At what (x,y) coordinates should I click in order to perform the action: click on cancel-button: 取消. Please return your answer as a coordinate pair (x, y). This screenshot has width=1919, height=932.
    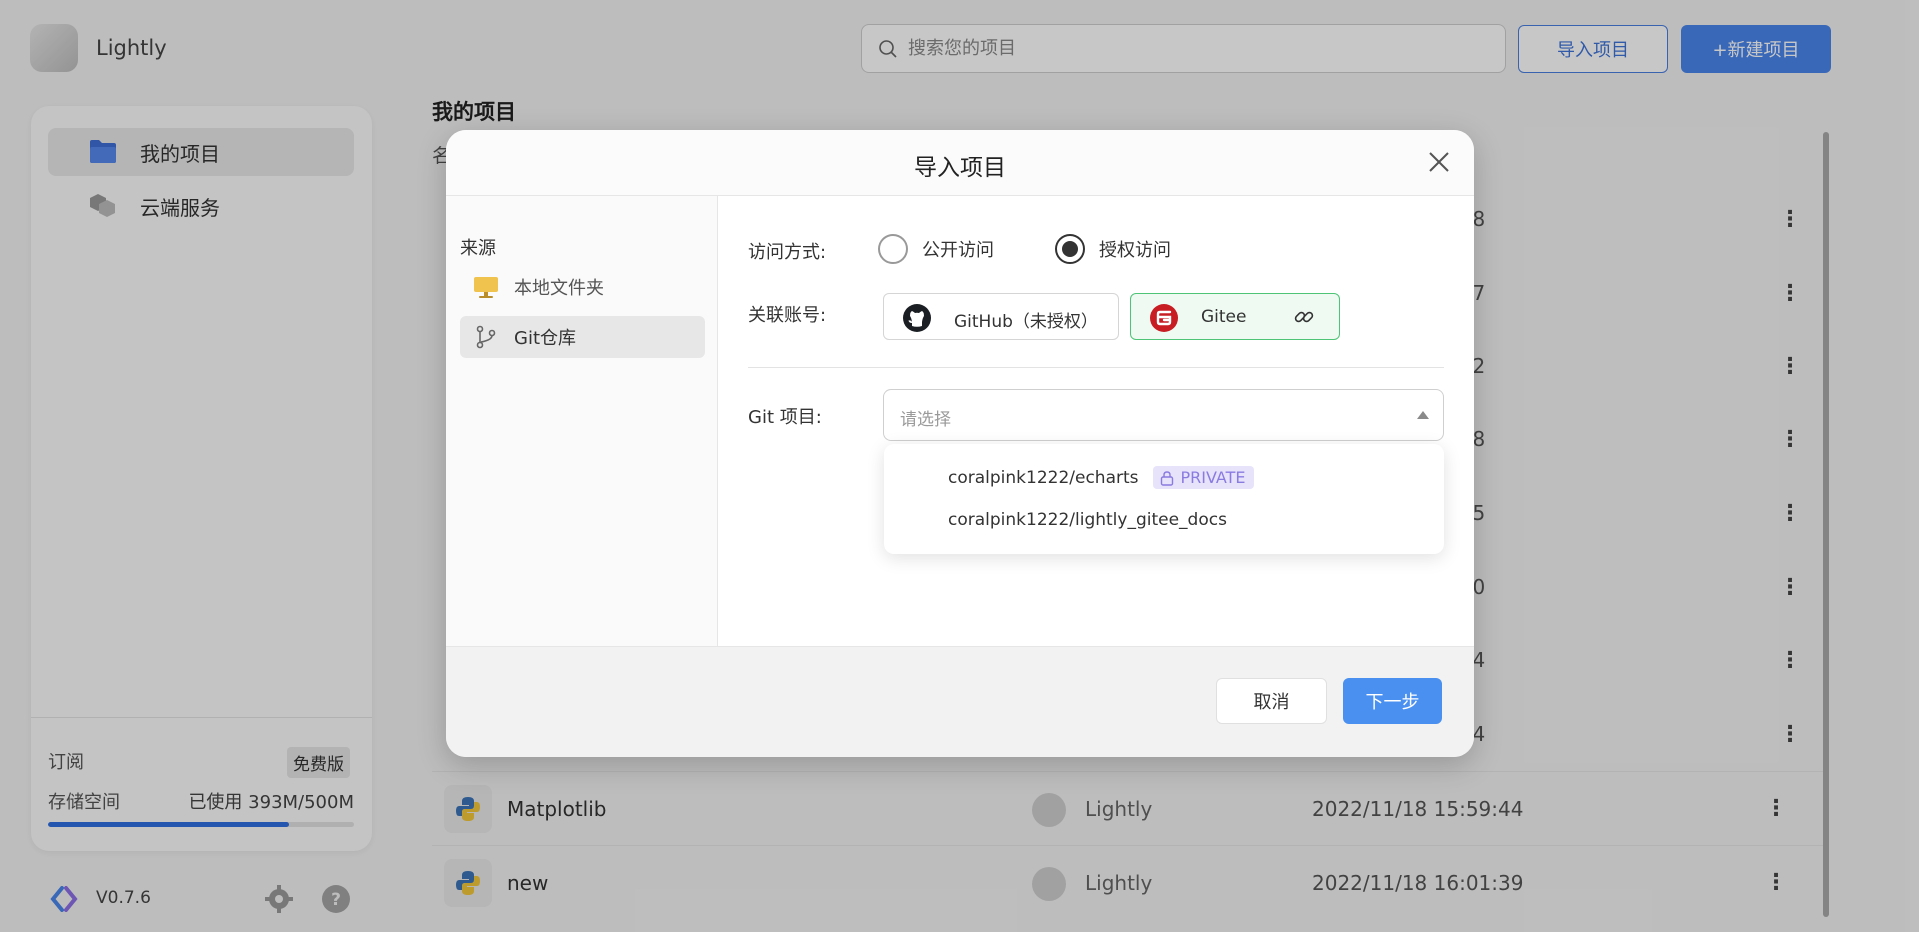
    Looking at the image, I should click on (1271, 701).